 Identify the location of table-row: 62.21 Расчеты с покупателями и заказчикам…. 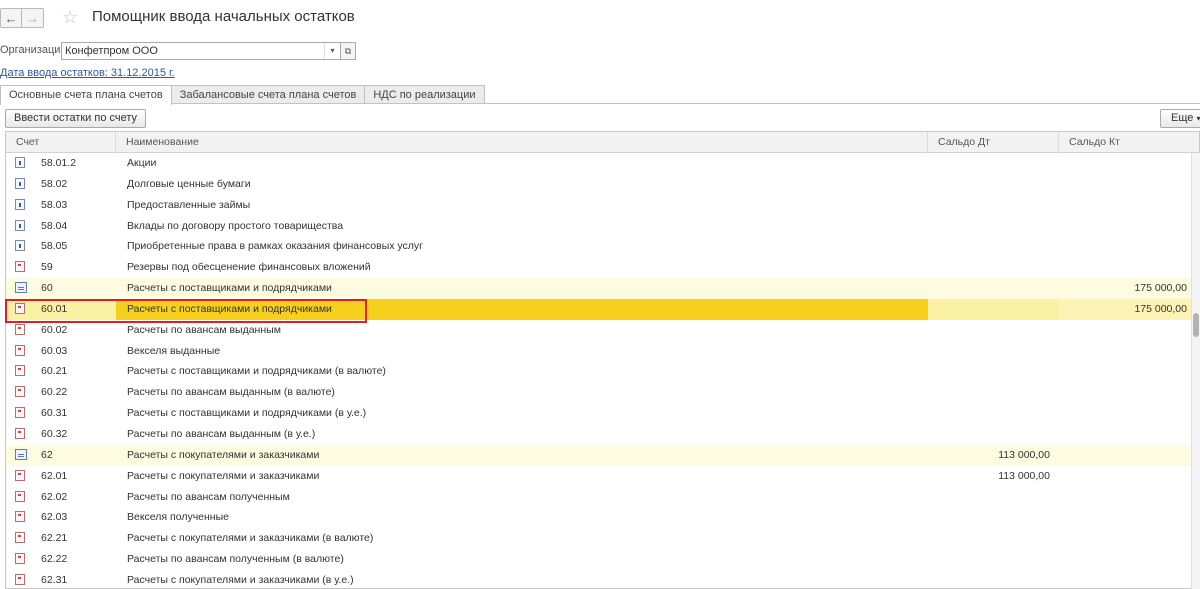
(598, 538).